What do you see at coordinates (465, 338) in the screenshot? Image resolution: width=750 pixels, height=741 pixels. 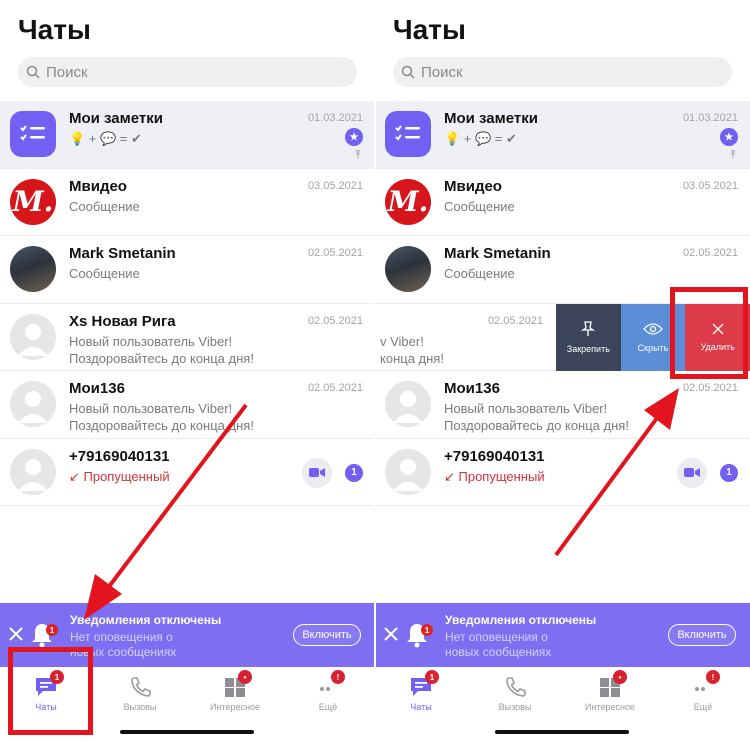 I see `swiped-chat-content: v Viber! конца дня! 02.05.2021` at bounding box center [465, 338].